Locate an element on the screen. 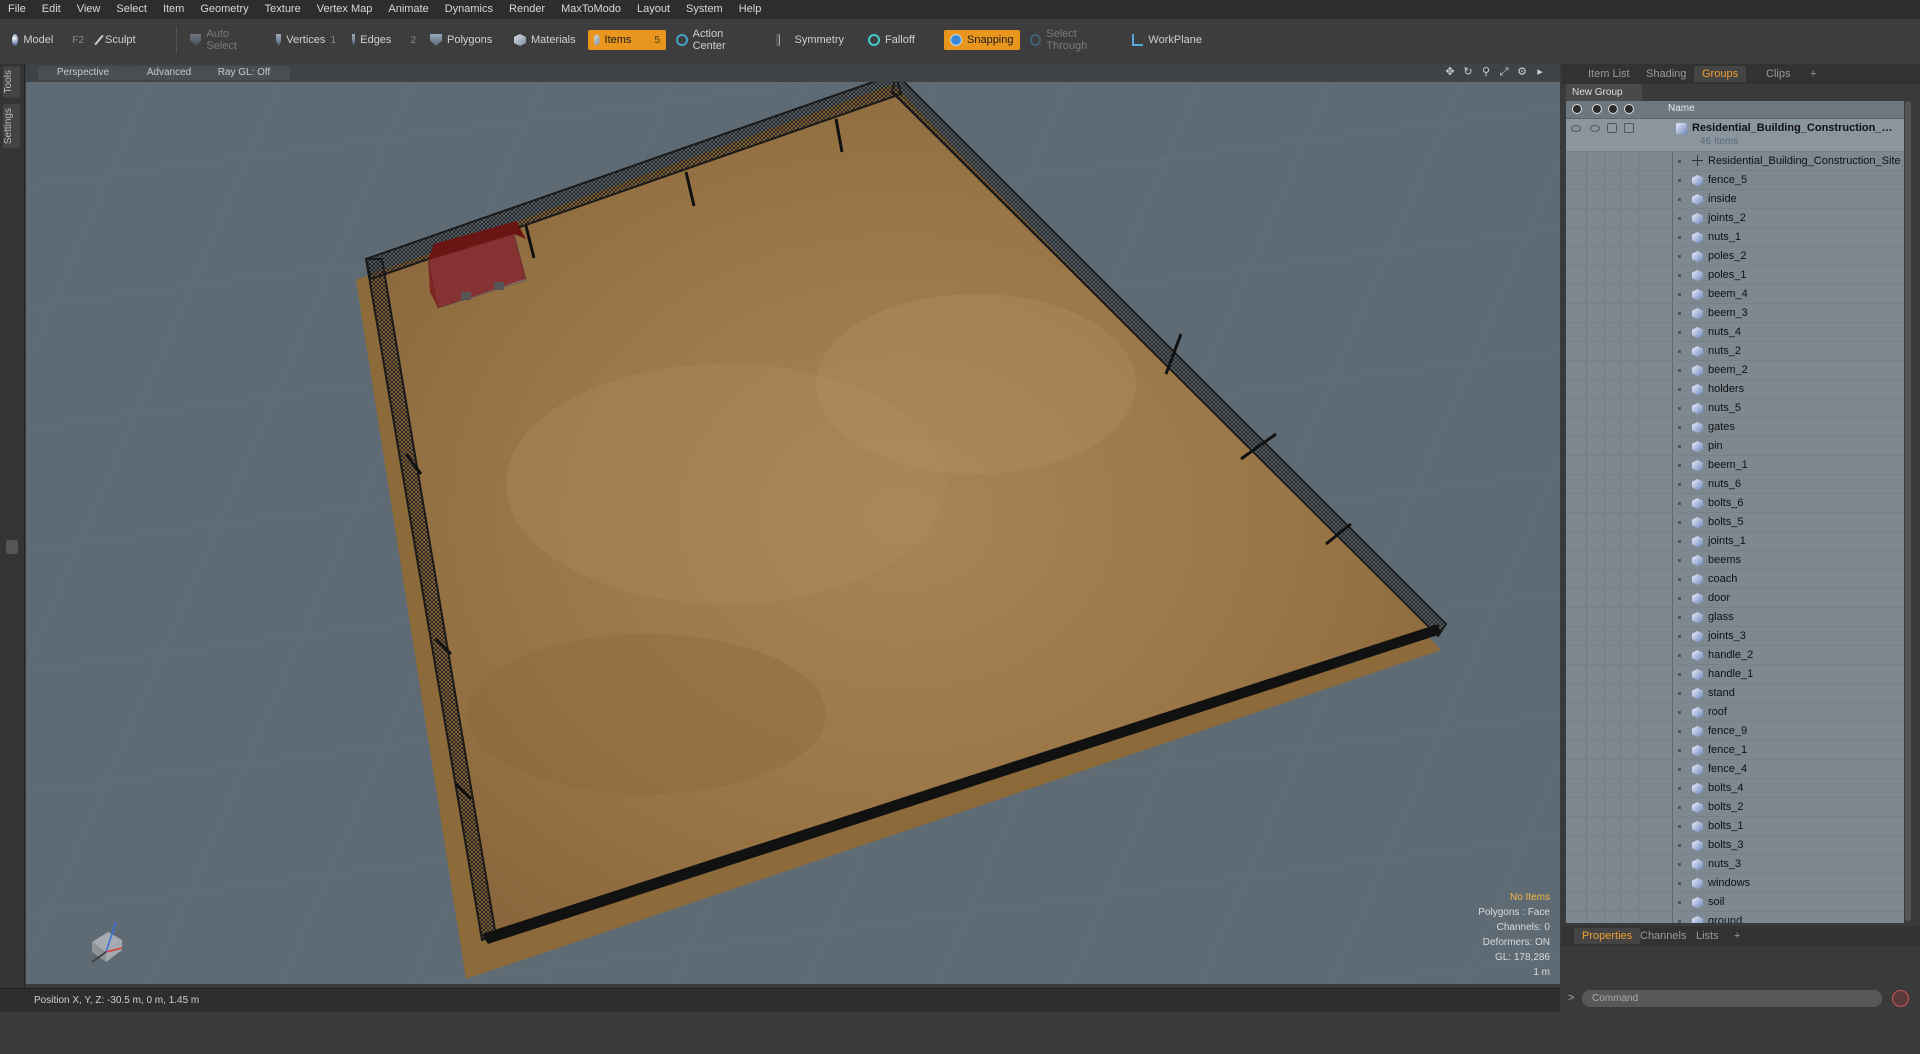  tab-add: + is located at coordinates (1813, 74).